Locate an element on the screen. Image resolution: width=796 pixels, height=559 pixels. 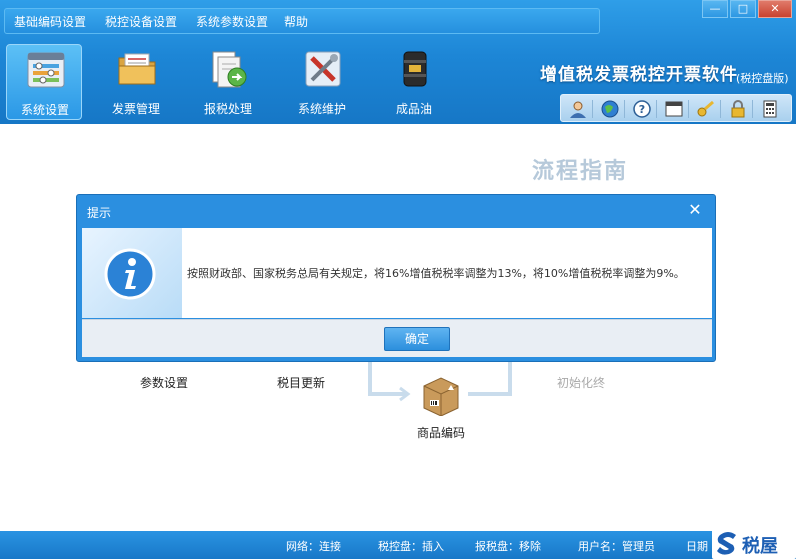
key-icon is located at coordinates (706, 109).